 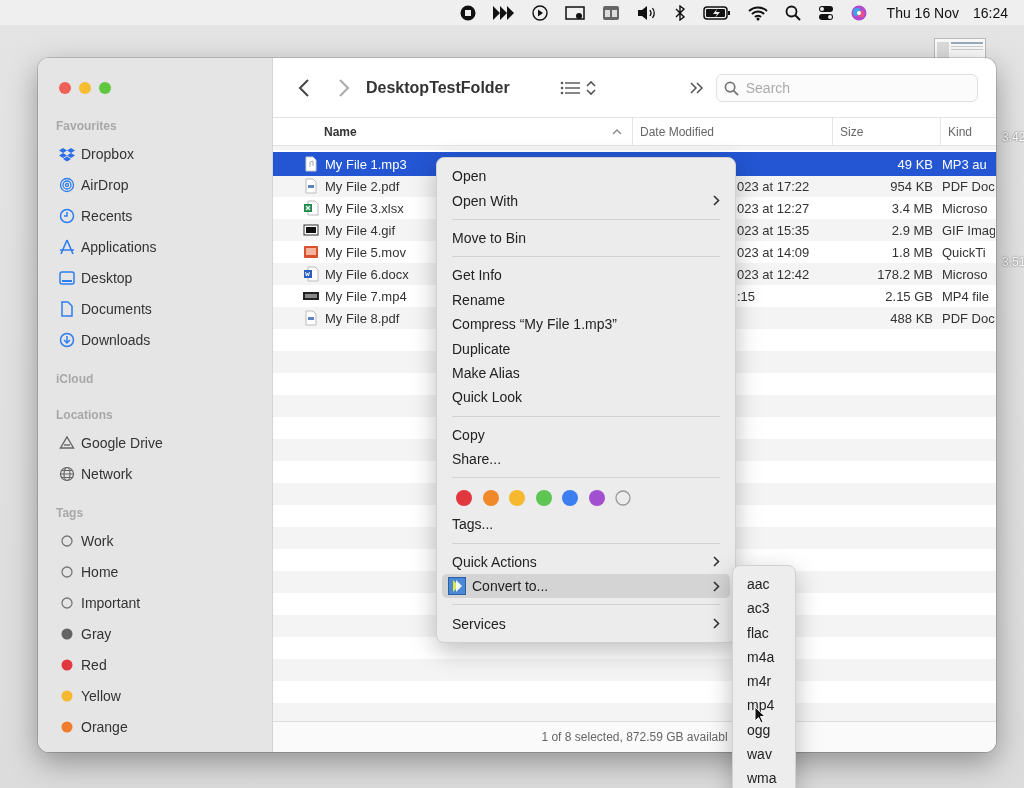 I want to click on date-modified-cell: 023 at 17:22, so click(x=773, y=186).